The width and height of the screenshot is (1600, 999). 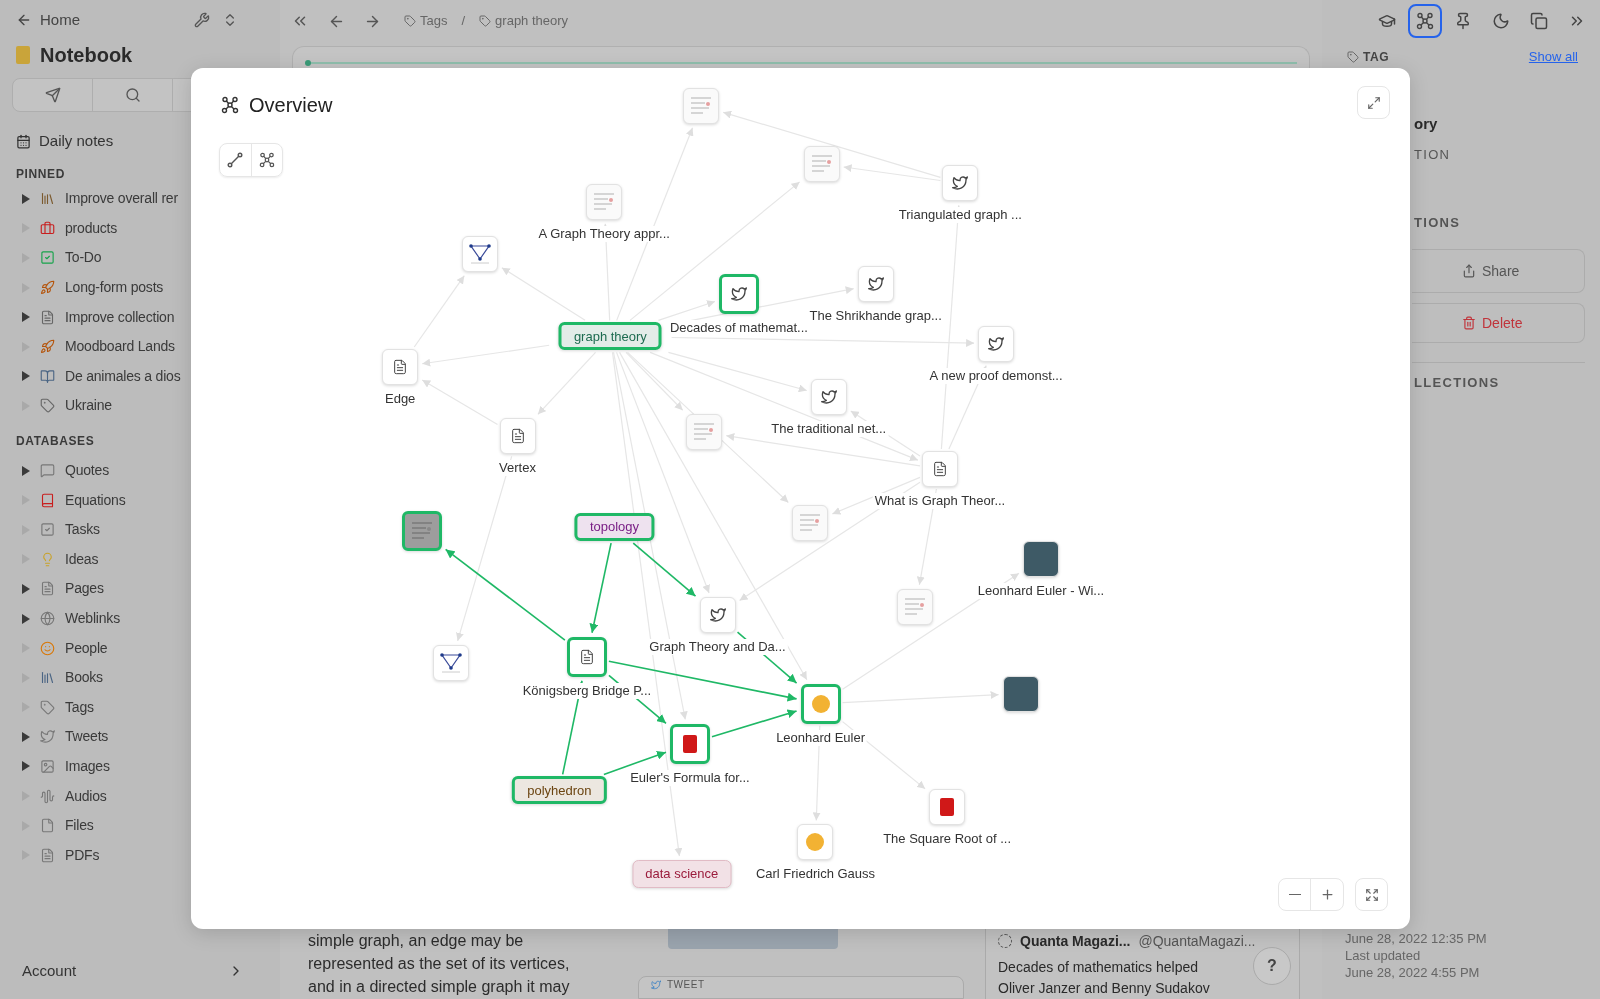 What do you see at coordinates (47, 288) in the screenshot?
I see `rocket-icon` at bounding box center [47, 288].